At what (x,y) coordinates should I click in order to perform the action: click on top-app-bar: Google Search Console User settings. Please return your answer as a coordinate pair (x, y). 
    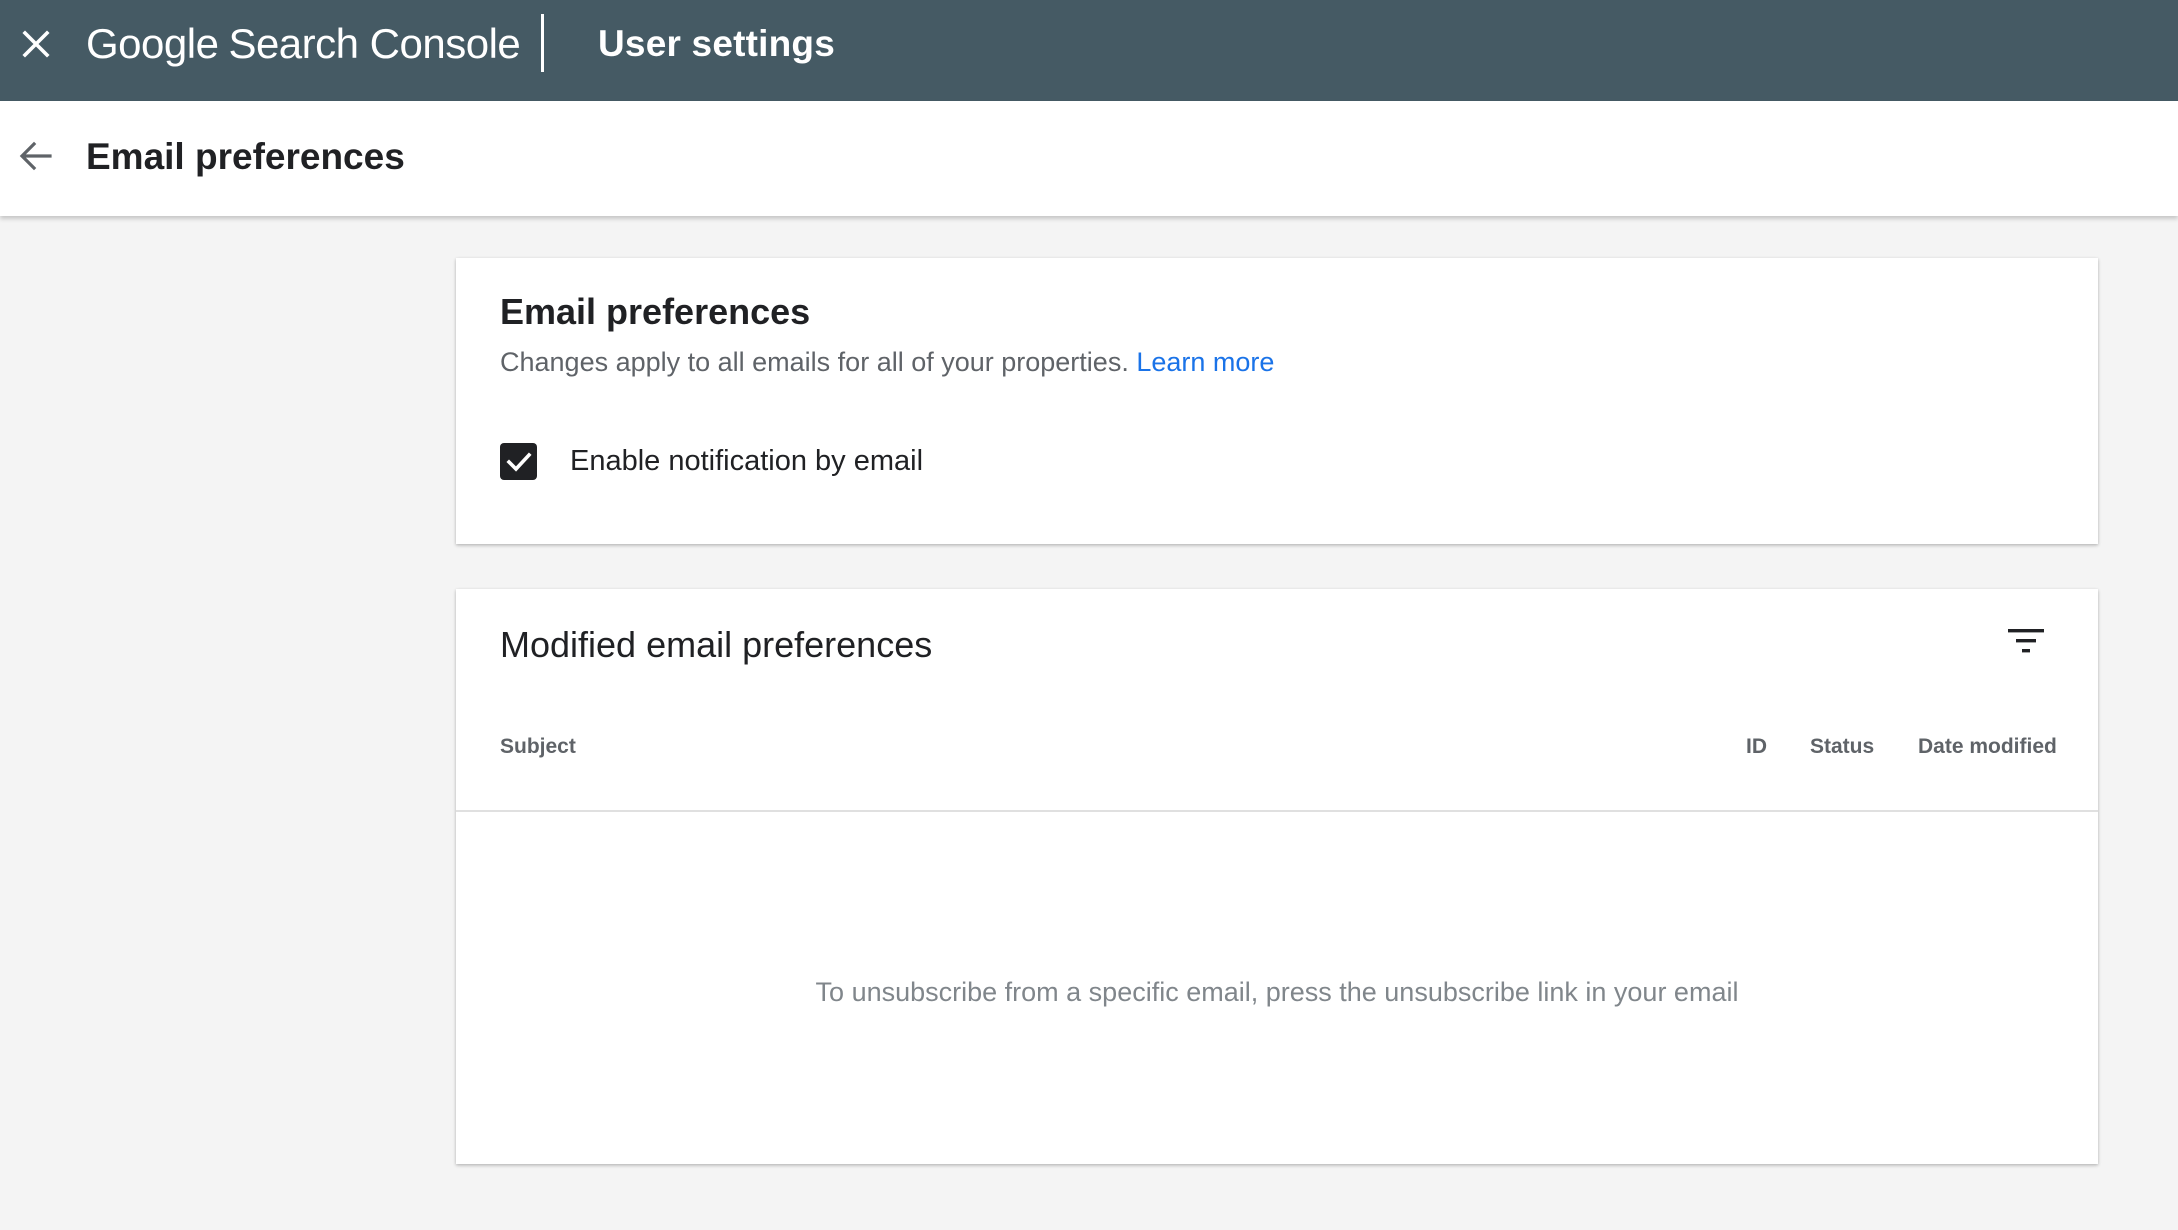
    Looking at the image, I should click on (1089, 50).